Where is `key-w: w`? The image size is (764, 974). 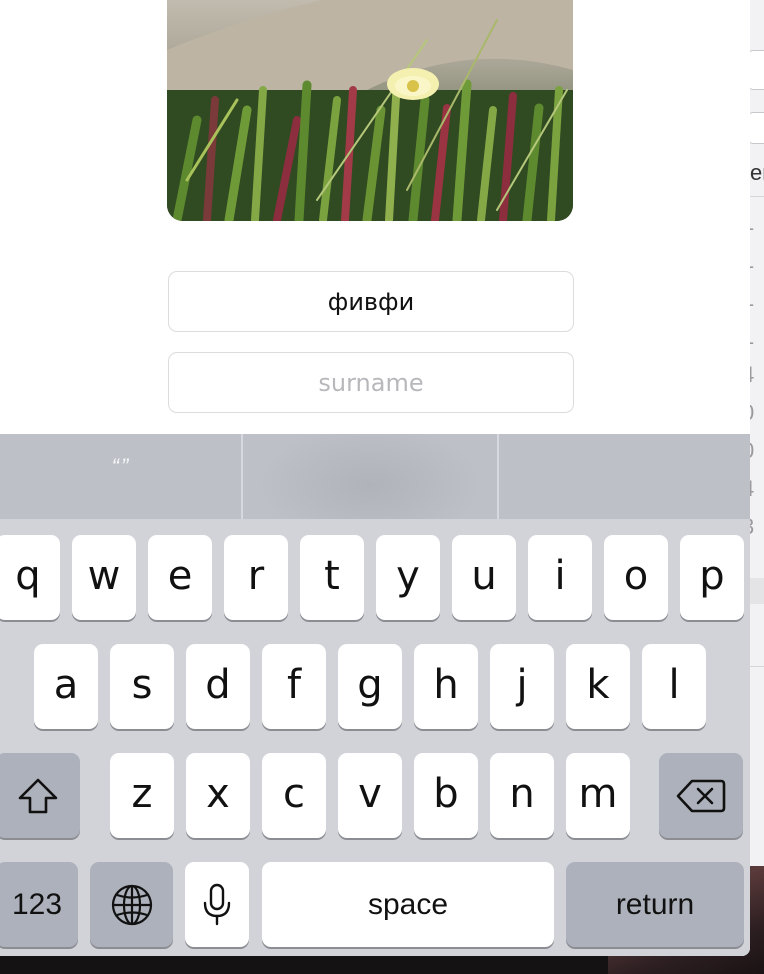 key-w: w is located at coordinates (104, 577).